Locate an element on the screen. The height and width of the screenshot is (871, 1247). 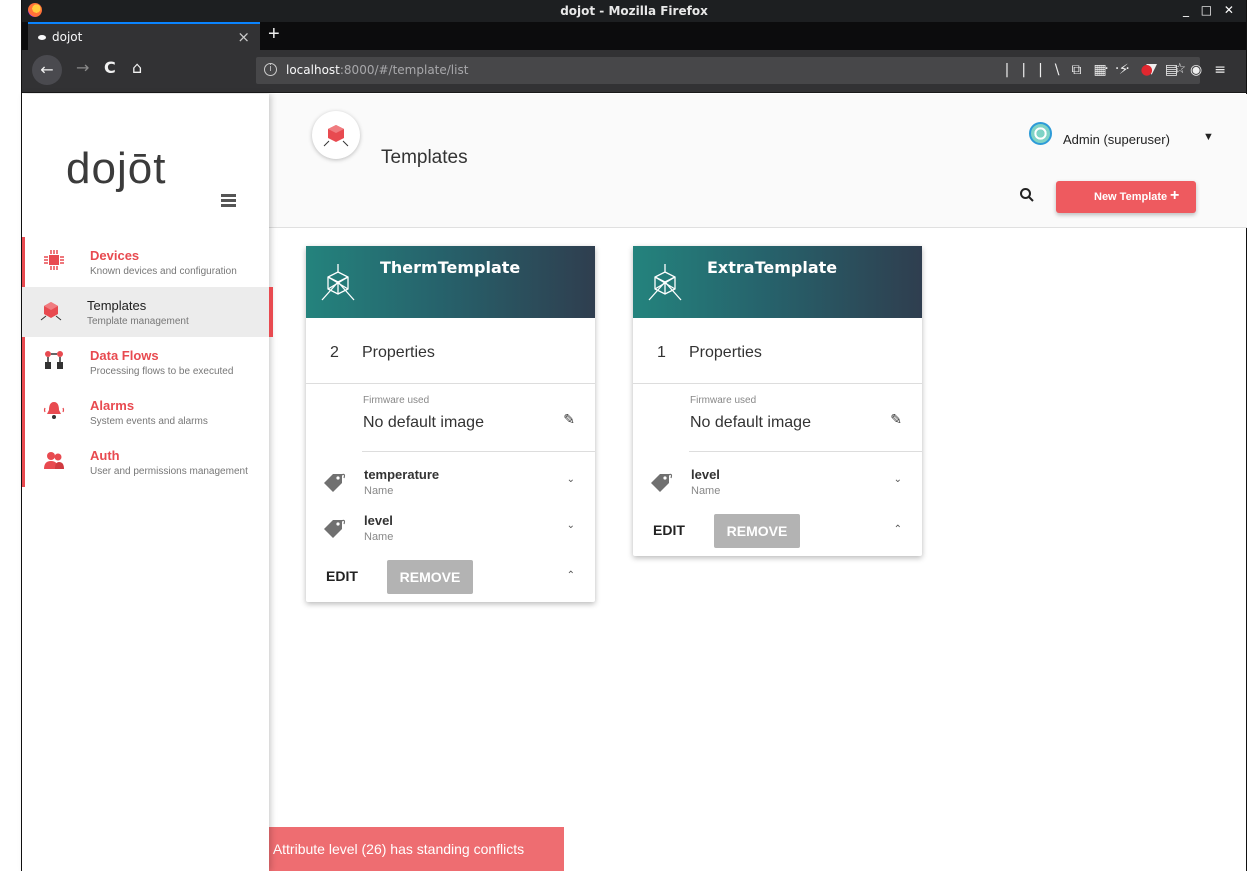
template-page-icon is located at coordinates (336, 135).